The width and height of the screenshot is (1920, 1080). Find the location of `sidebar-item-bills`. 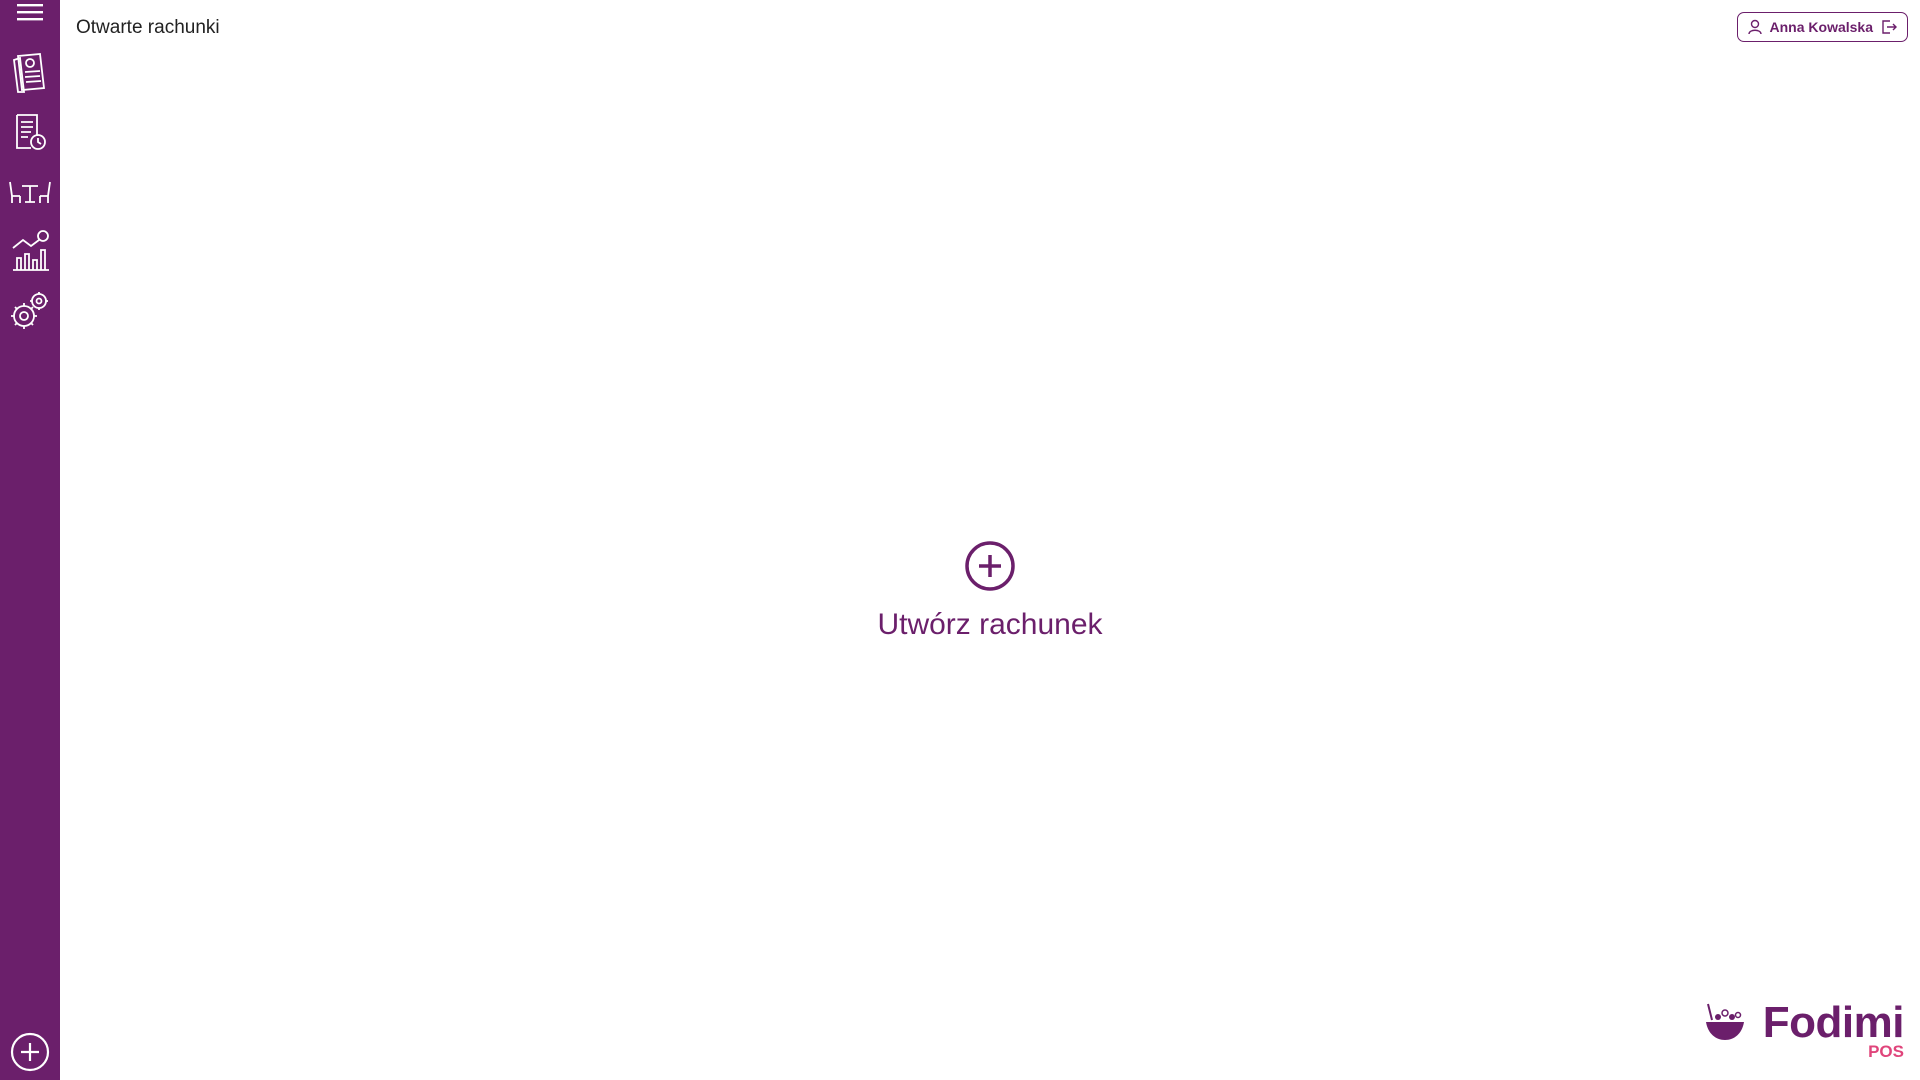

sidebar-item-bills is located at coordinates (30, 72).